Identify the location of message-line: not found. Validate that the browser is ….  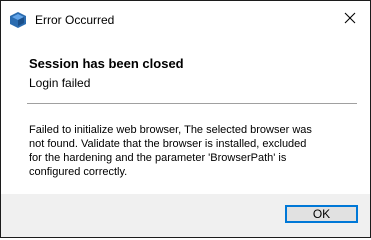
(168, 144).